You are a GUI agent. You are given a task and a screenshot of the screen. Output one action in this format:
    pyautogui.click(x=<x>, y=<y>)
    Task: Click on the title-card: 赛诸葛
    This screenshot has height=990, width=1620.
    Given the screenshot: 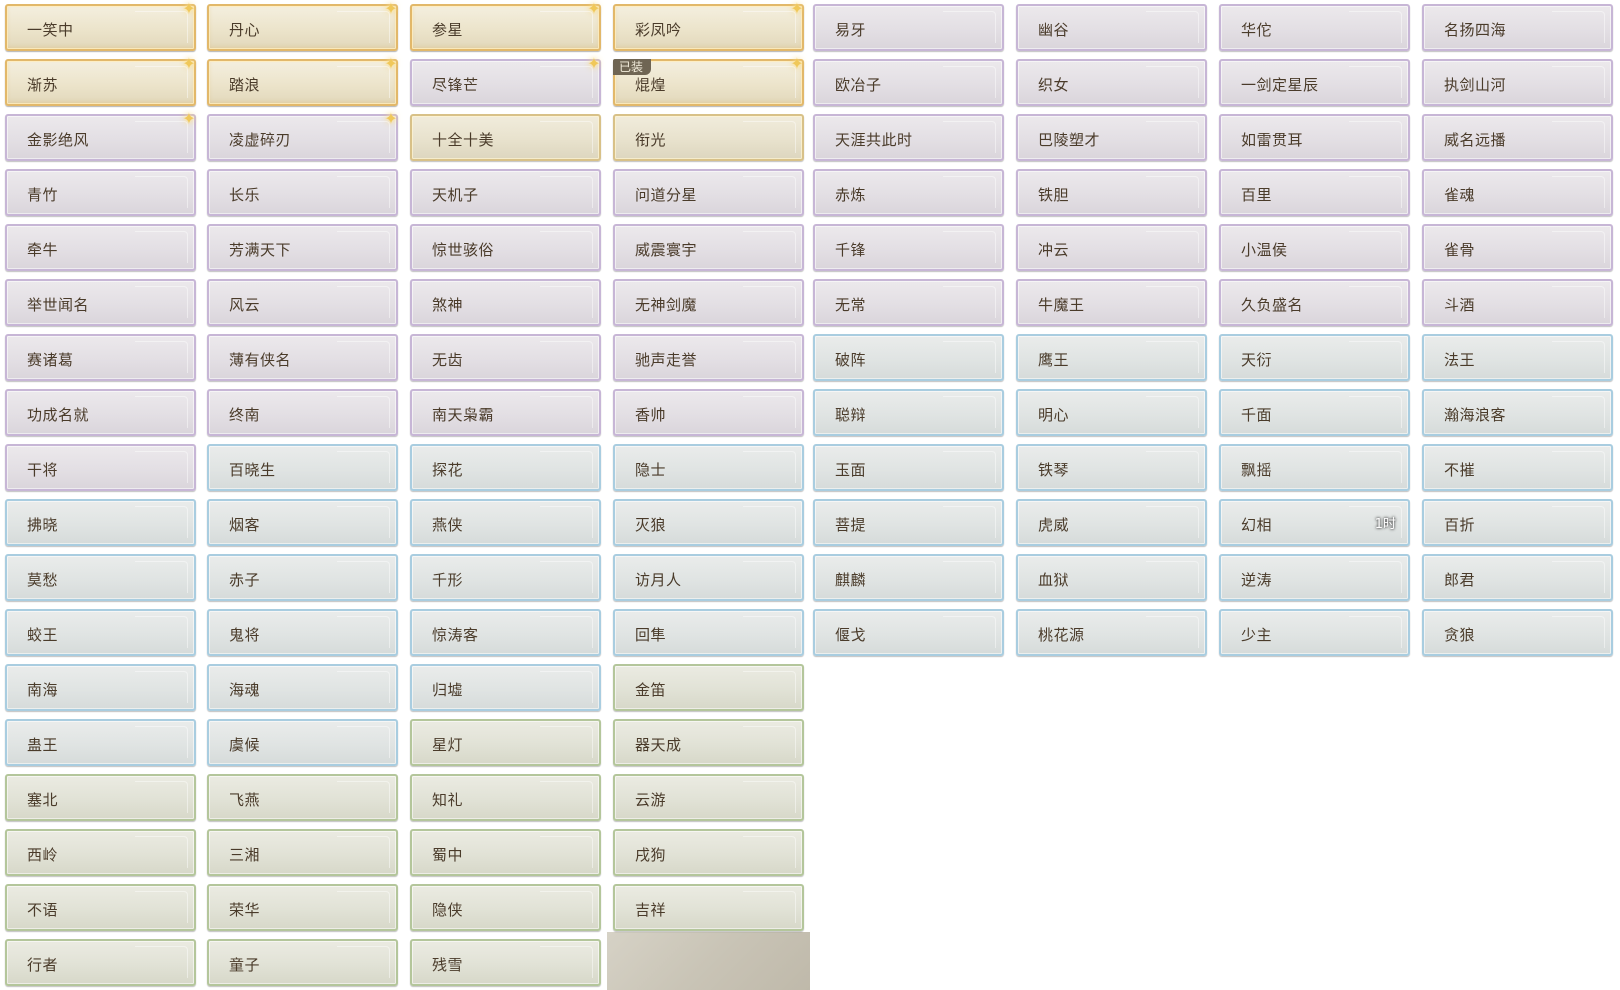 What is the action you would take?
    pyautogui.click(x=100, y=357)
    